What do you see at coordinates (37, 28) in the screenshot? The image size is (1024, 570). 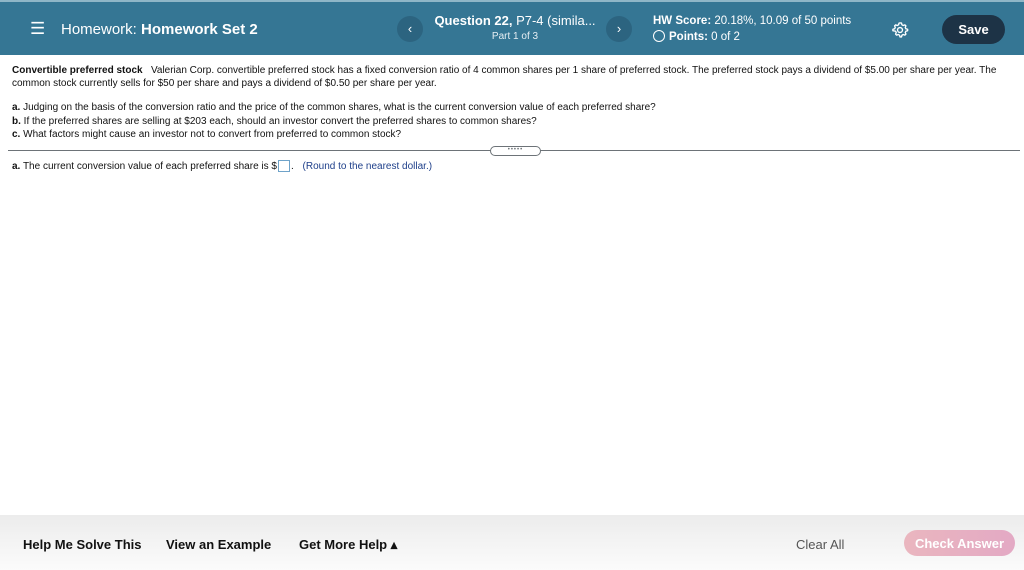 I see `hamburger-menu-icon: ☰` at bounding box center [37, 28].